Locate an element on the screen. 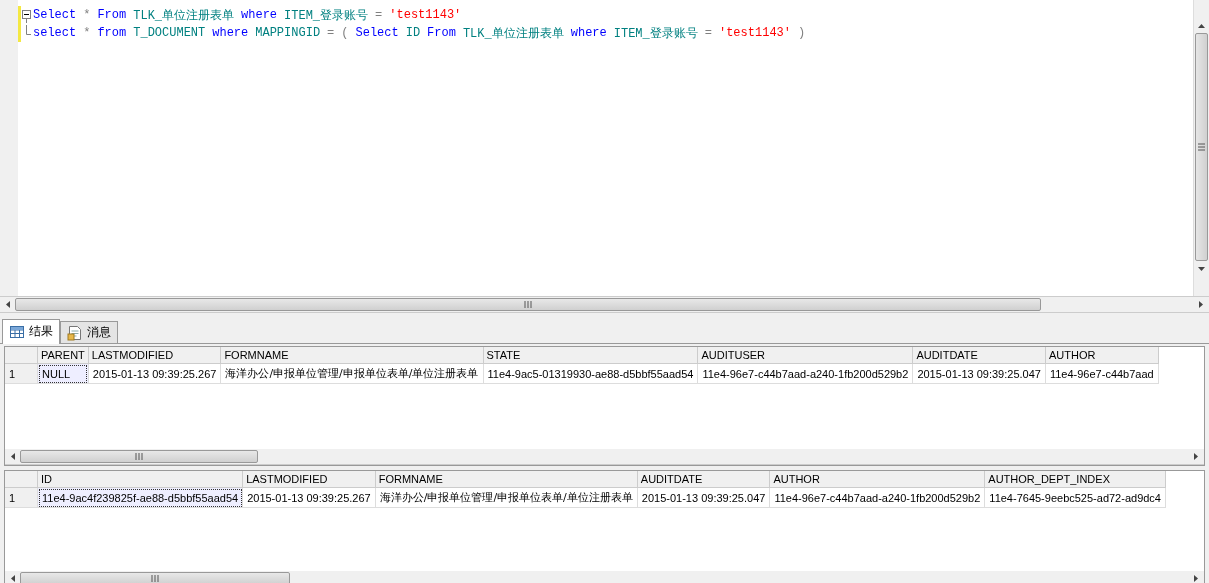 The width and height of the screenshot is (1209, 583). table-cell: 11e4-9ac5-01319930-ae88-d5bbf55aad54 is located at coordinates (590, 373).